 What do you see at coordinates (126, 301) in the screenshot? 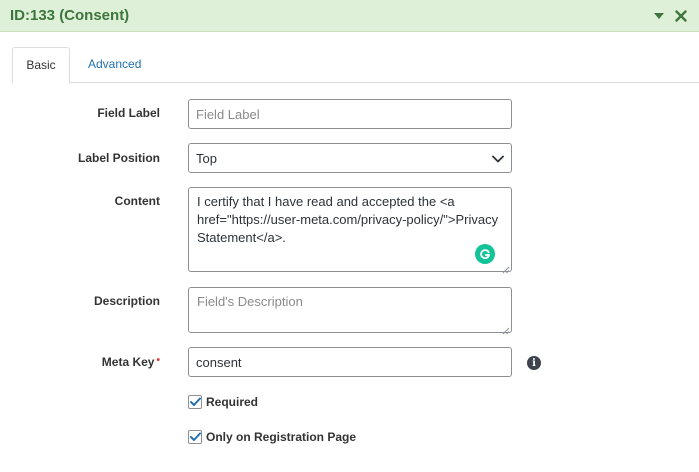
I see `description-label: Description` at bounding box center [126, 301].